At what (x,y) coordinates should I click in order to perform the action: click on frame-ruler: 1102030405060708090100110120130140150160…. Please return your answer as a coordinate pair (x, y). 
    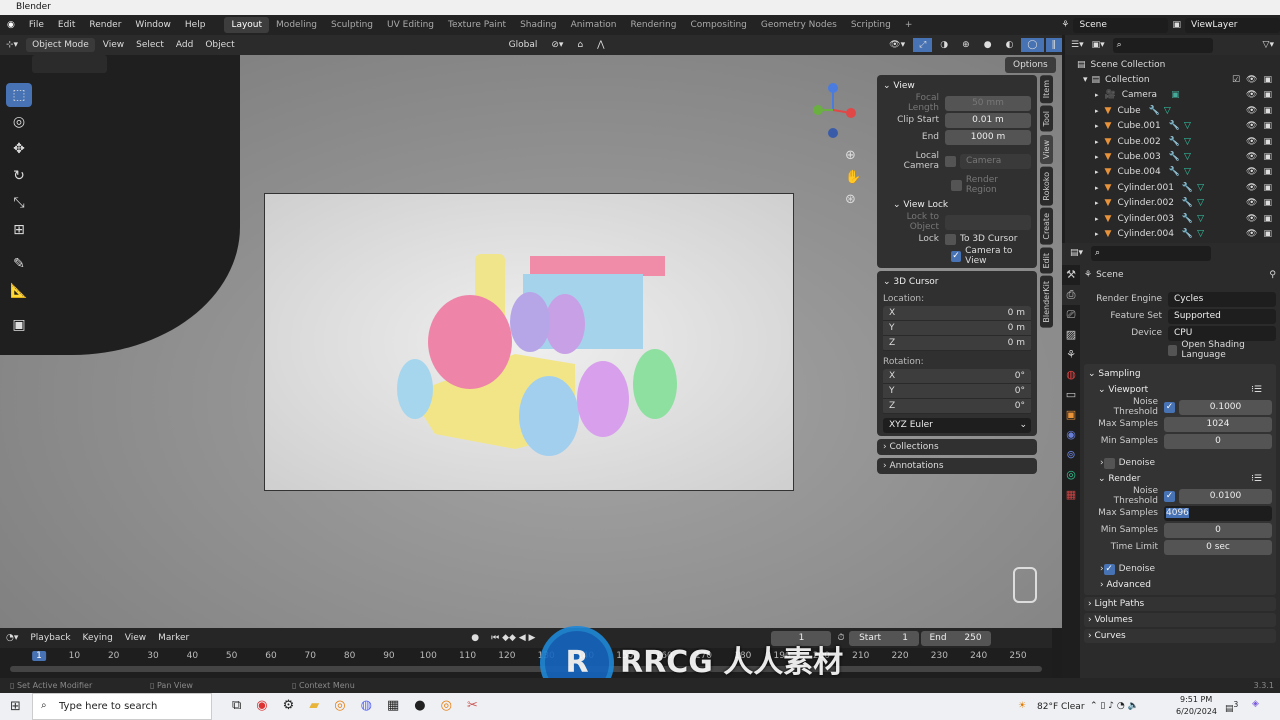
    Looking at the image, I should click on (526, 657).